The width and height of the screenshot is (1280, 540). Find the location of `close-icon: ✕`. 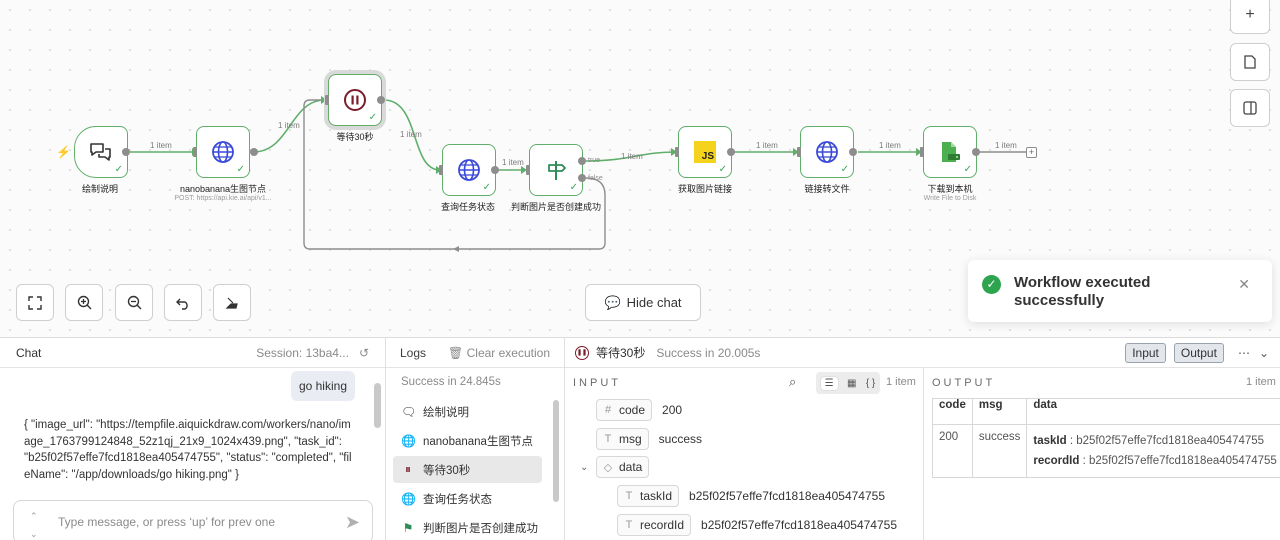

close-icon: ✕ is located at coordinates (1244, 284).